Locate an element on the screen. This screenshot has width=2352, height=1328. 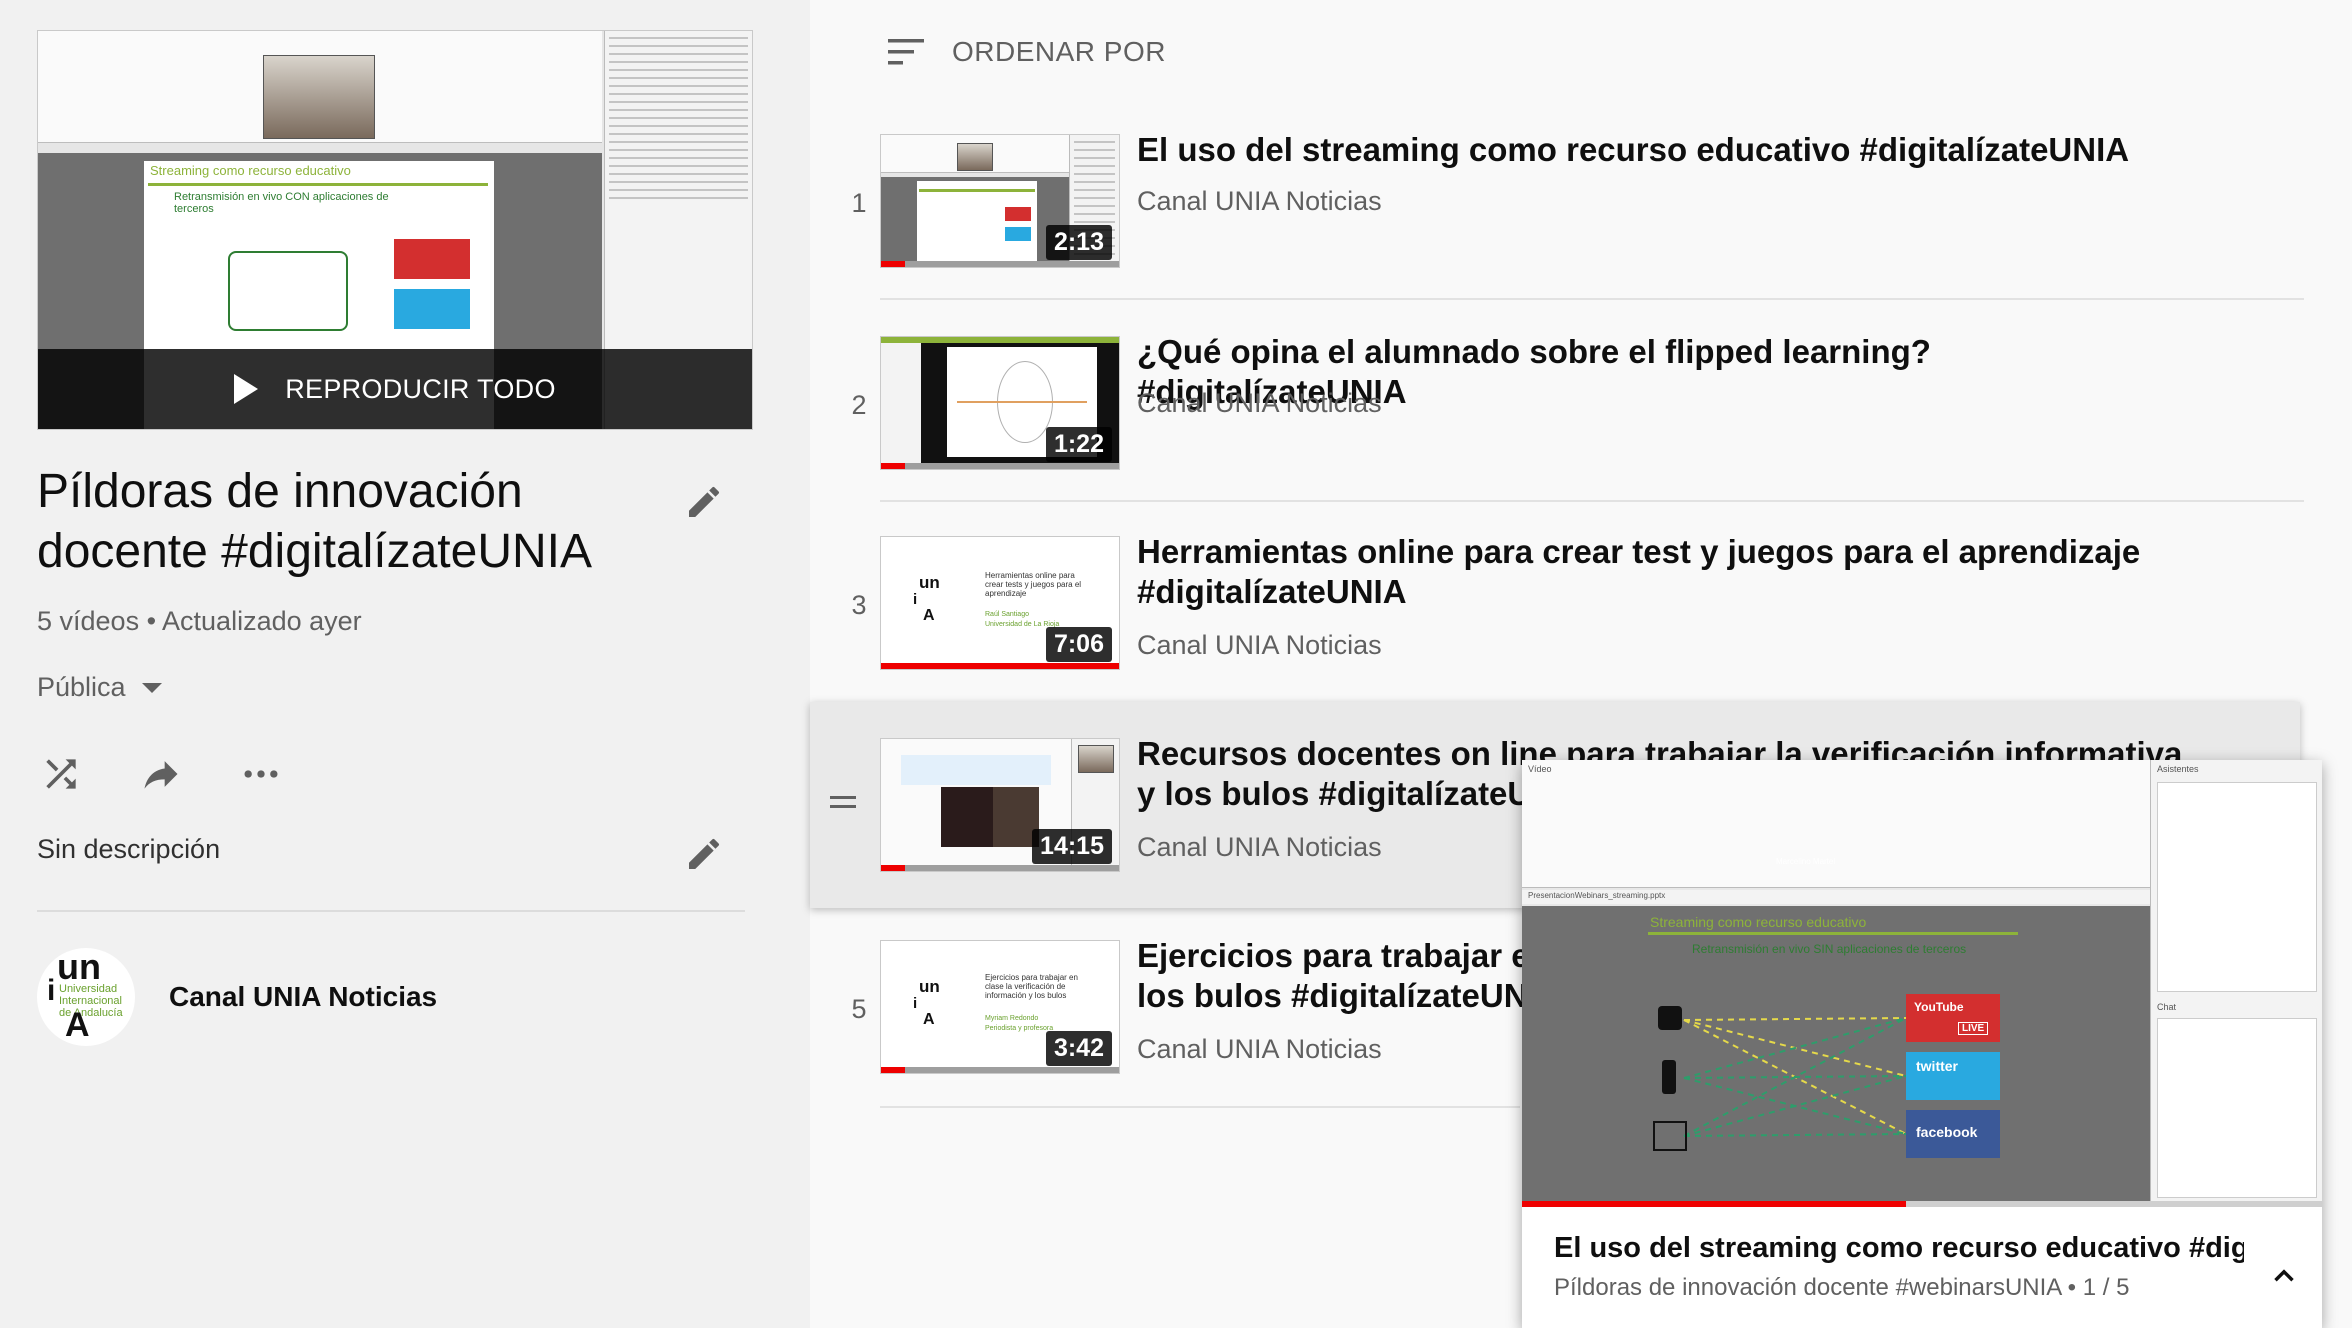
chat-label: Chat is located at coordinates (2167, 1007).